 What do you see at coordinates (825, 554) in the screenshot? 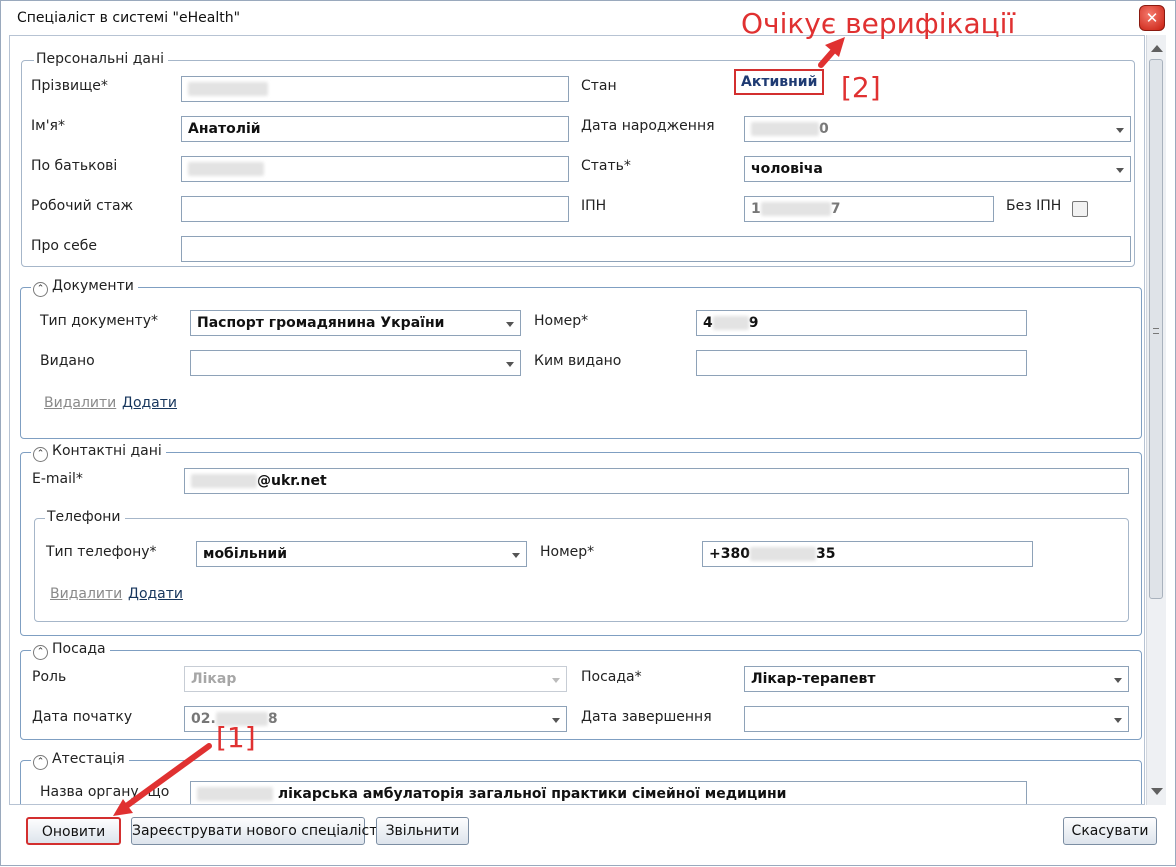
I see `phone-number-suffix: 35` at bounding box center [825, 554].